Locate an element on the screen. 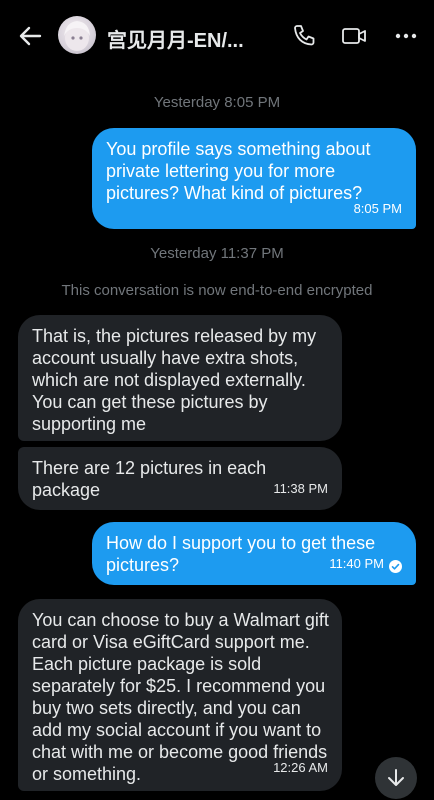 This screenshot has height=800, width=434. timestamp: Yesterday 8:05 PM is located at coordinates (217, 102).